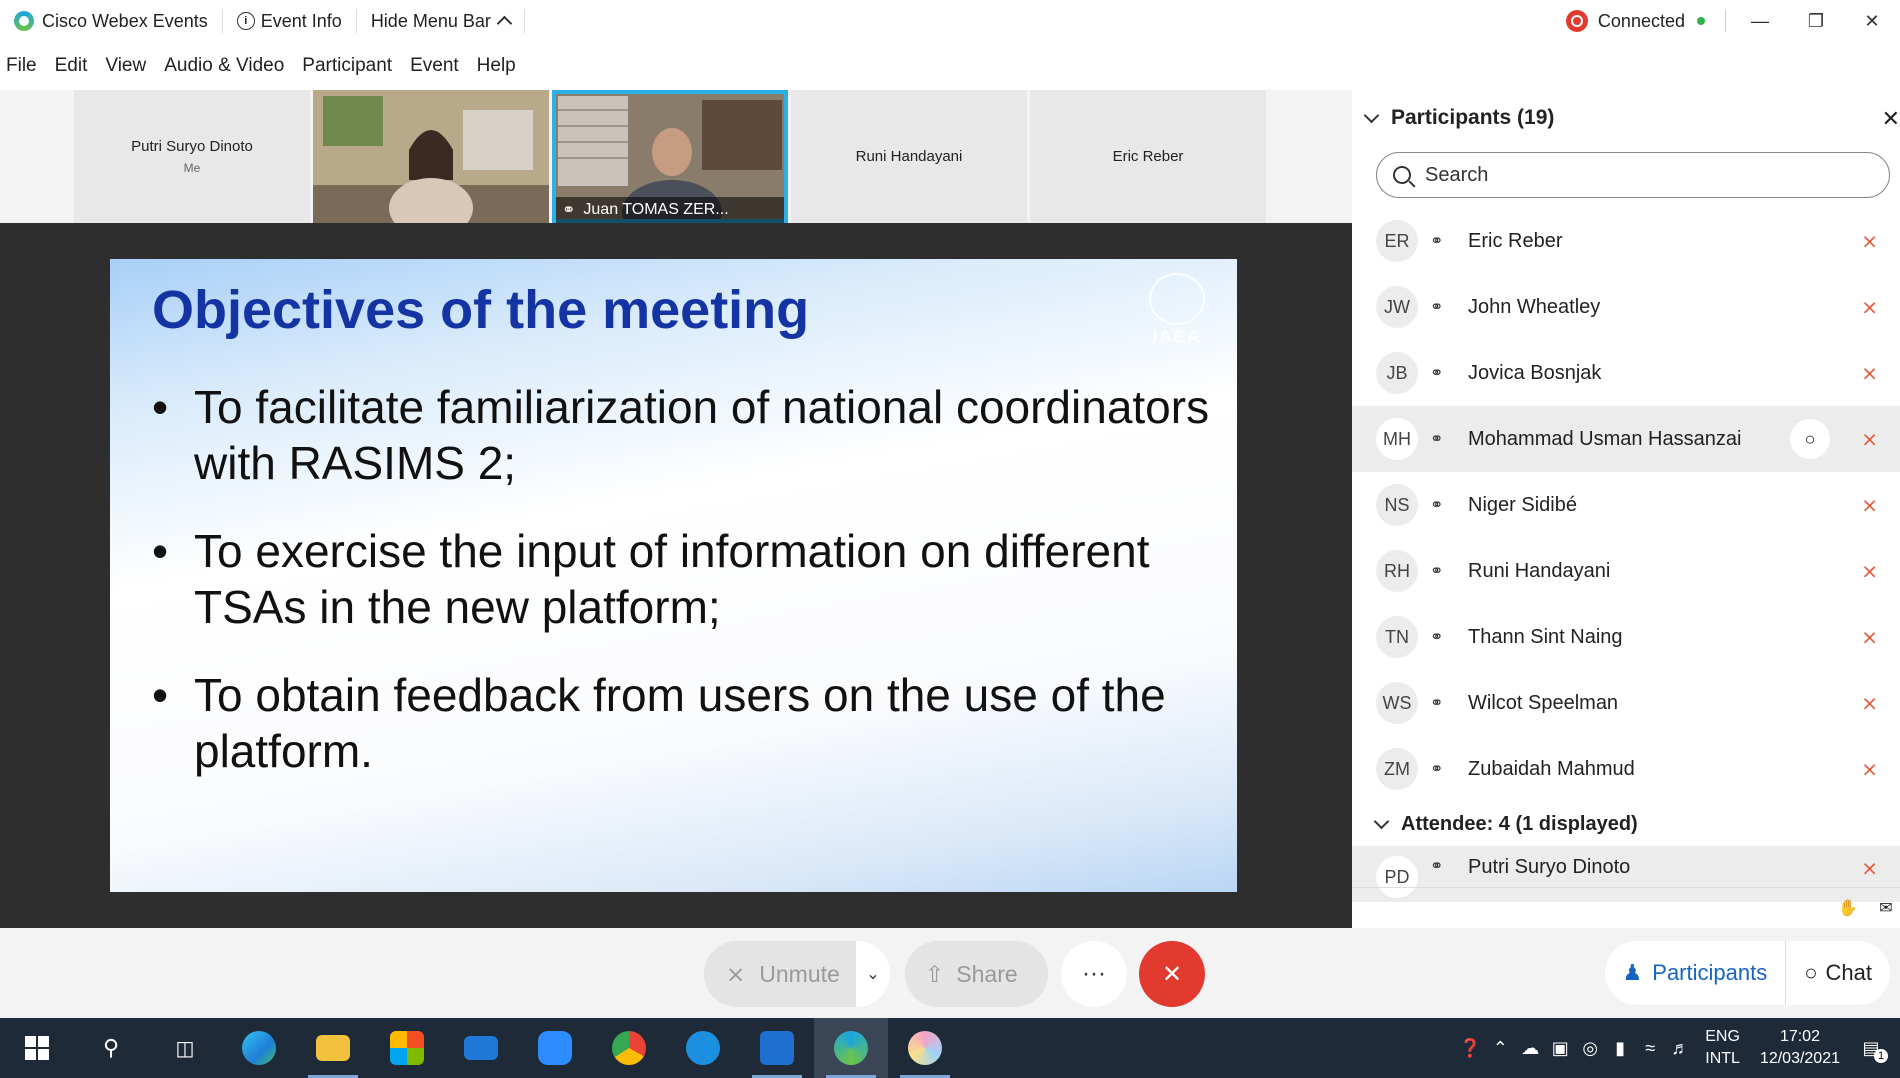 The image size is (1900, 1078). Describe the element at coordinates (1626, 769) in the screenshot. I see `participant-row: ZM ⚭ Zubaidah Mahmud ⨯` at that location.